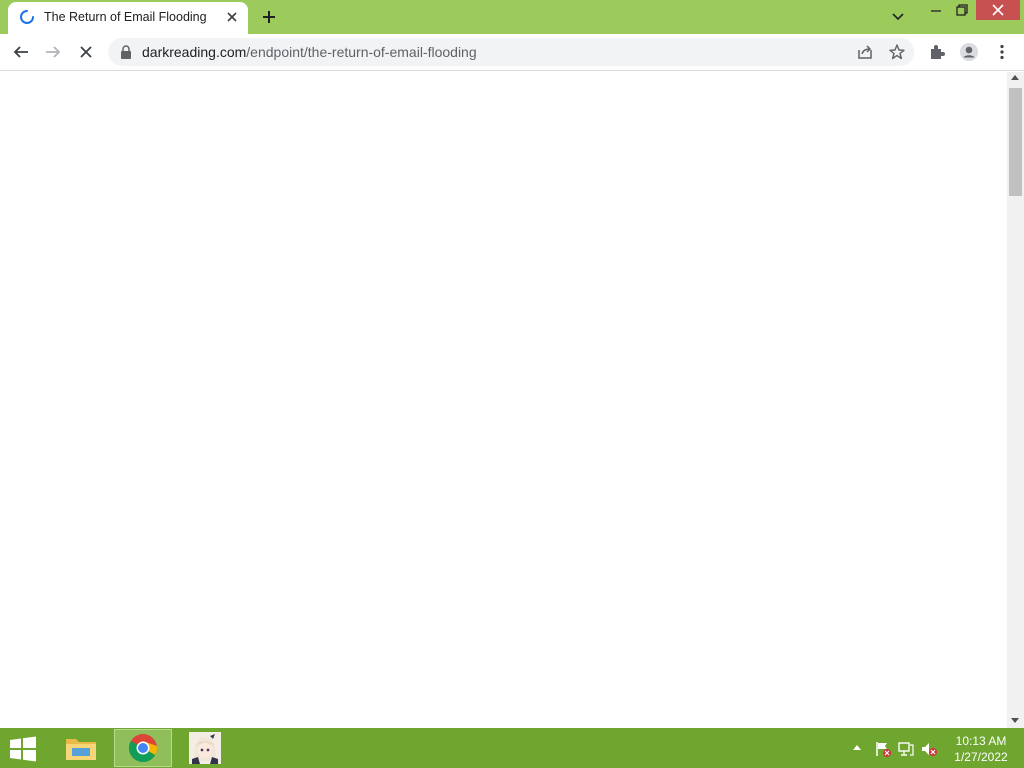 The height and width of the screenshot is (768, 1024). What do you see at coordinates (1015, 720) in the screenshot?
I see `scroll-down-arrow-icon` at bounding box center [1015, 720].